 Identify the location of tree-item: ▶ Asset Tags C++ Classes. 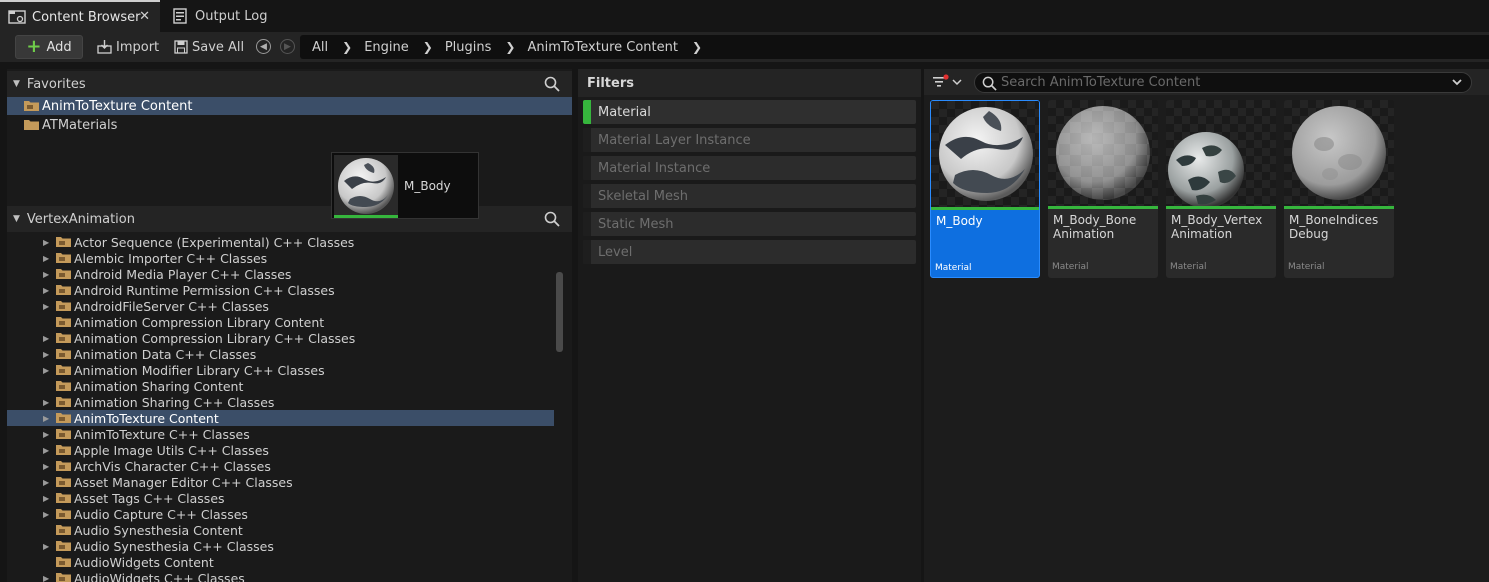
(280, 498).